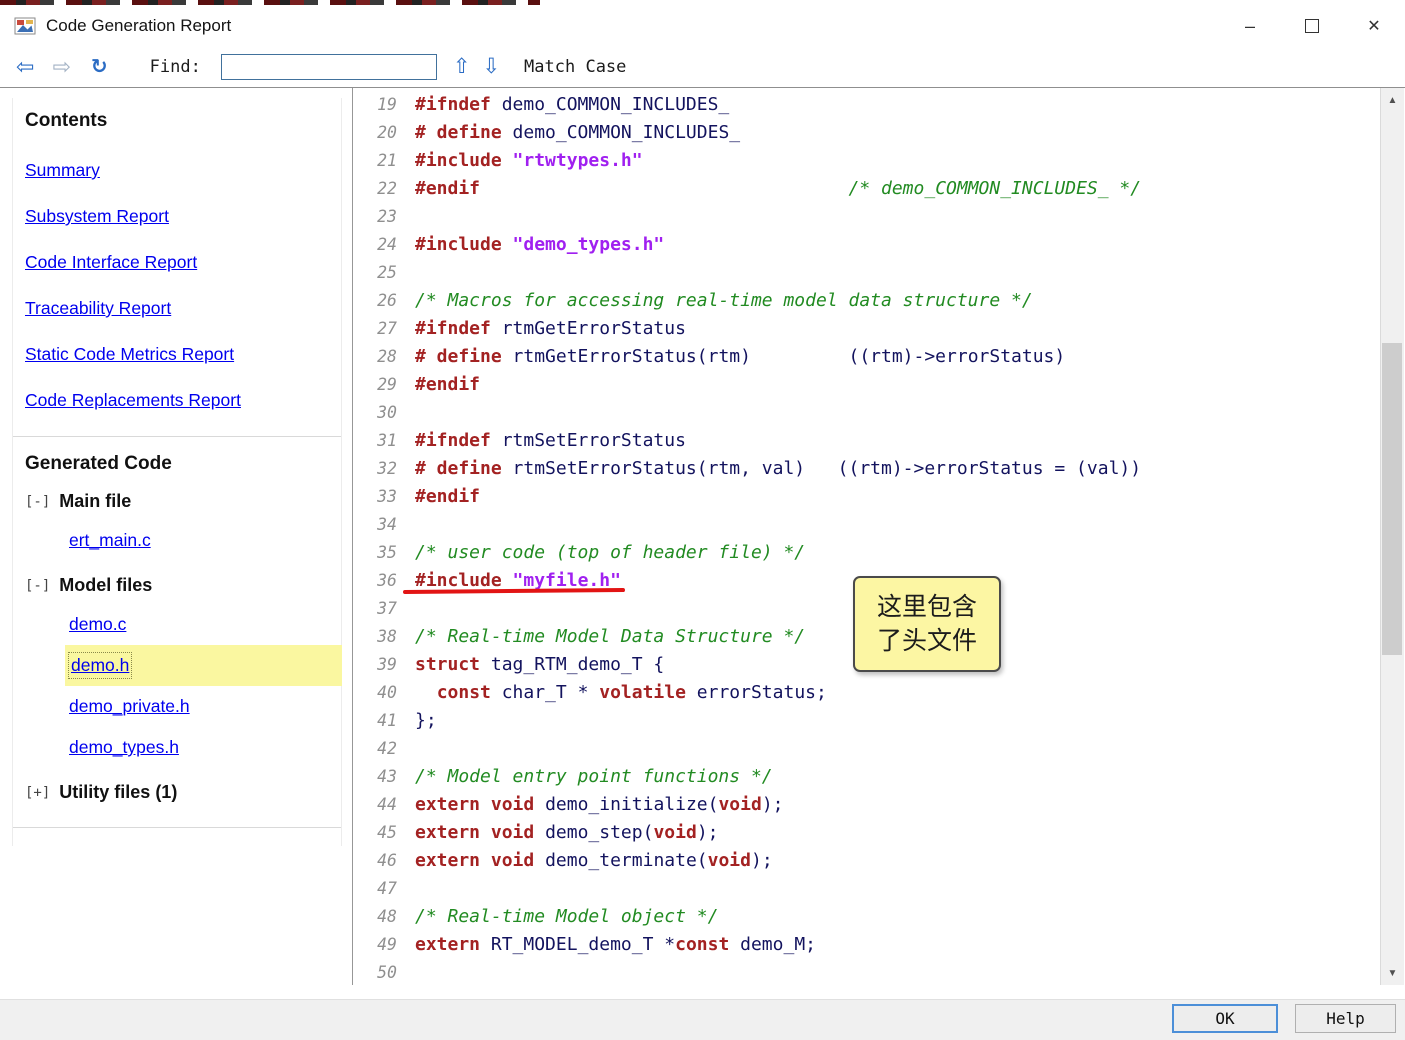  What do you see at coordinates (387, 216) in the screenshot?
I see `line-number: 23` at bounding box center [387, 216].